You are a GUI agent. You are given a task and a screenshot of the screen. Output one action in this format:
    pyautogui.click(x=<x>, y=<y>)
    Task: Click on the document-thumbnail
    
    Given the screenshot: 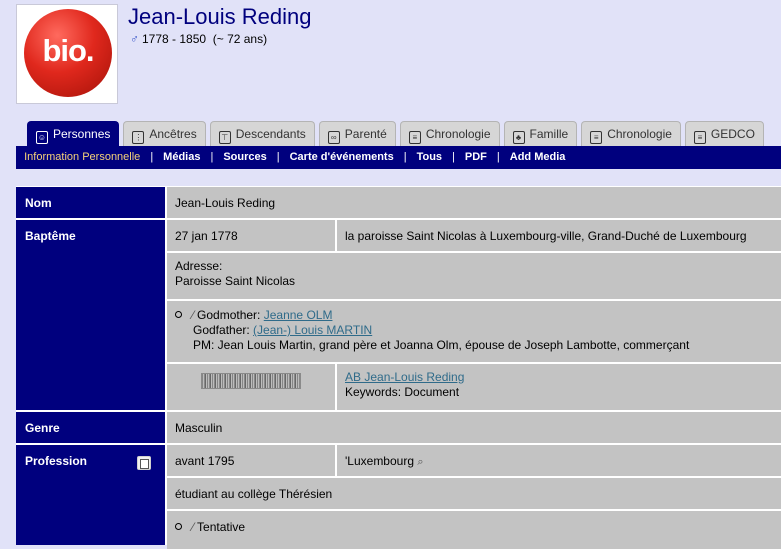 What is the action you would take?
    pyautogui.click(x=251, y=381)
    